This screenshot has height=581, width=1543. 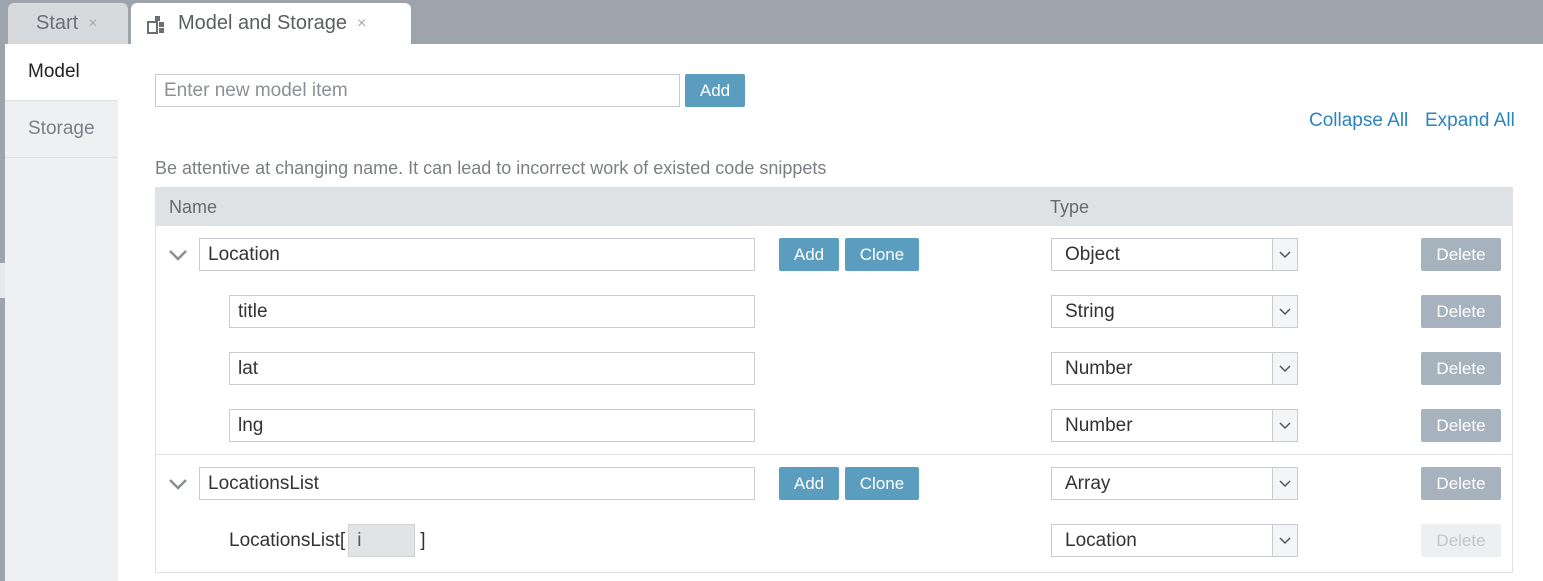 I want to click on sidebar-item-model: Model, so click(x=61, y=72).